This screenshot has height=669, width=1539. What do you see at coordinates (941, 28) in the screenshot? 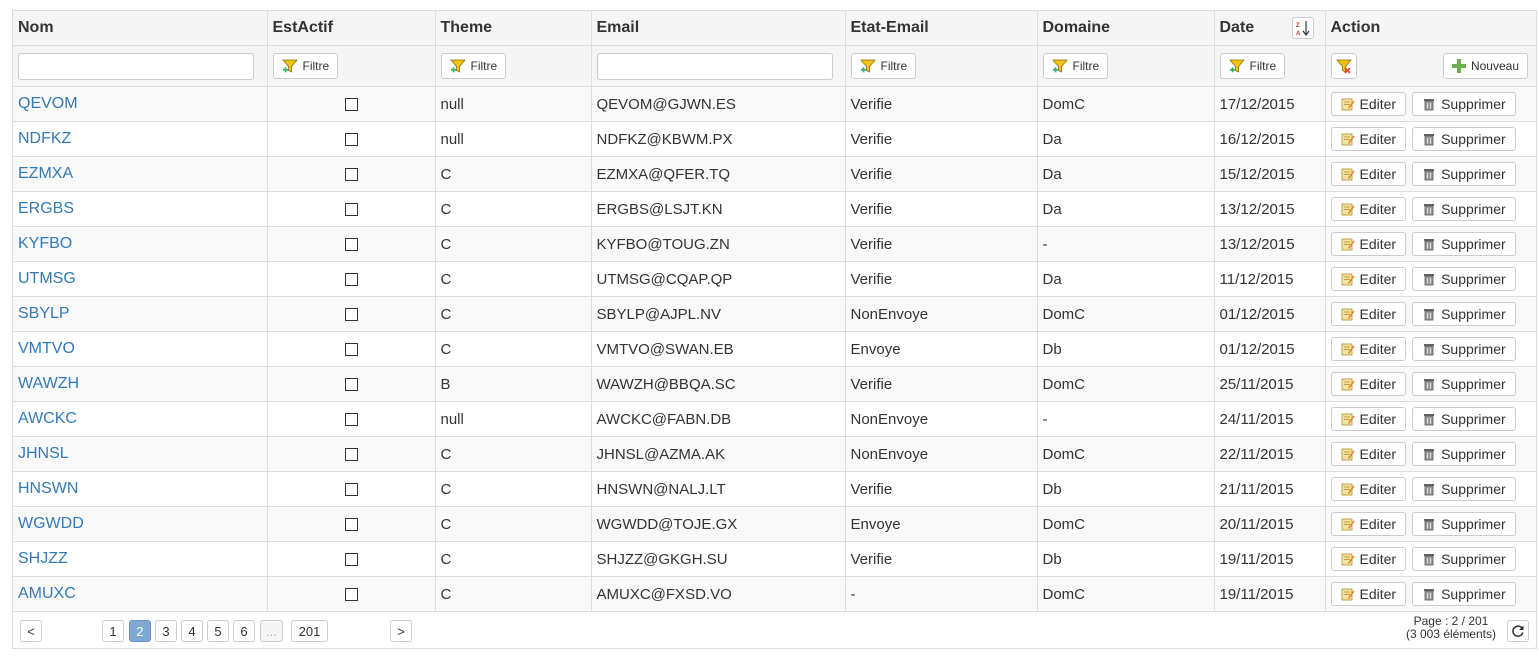
I see `col-header-etat-email: Etat-Email` at bounding box center [941, 28].